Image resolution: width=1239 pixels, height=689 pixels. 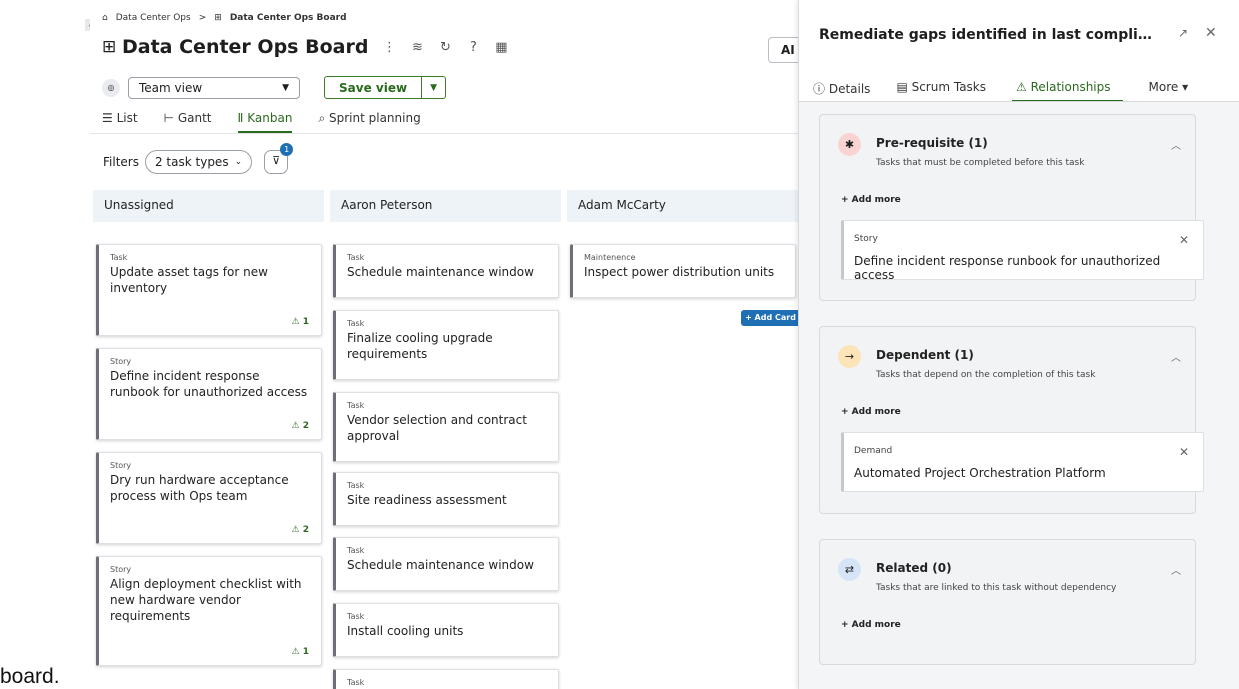 I want to click on filters-bar: Filters 2 task types ⌄ ⊽ 1, so click(x=198, y=158).